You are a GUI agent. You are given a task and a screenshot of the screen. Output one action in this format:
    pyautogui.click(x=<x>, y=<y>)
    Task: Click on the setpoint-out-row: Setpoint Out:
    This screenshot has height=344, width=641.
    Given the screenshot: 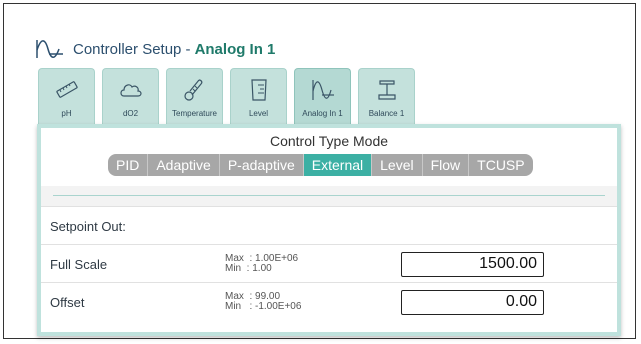 What is the action you would take?
    pyautogui.click(x=329, y=225)
    